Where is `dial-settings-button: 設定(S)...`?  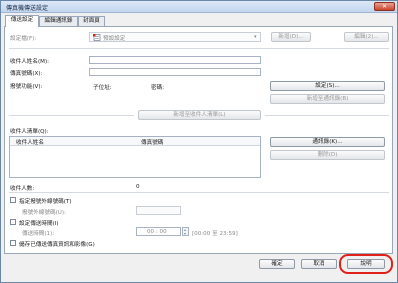
dial-settings-button: 設定(S)... is located at coordinates (327, 86).